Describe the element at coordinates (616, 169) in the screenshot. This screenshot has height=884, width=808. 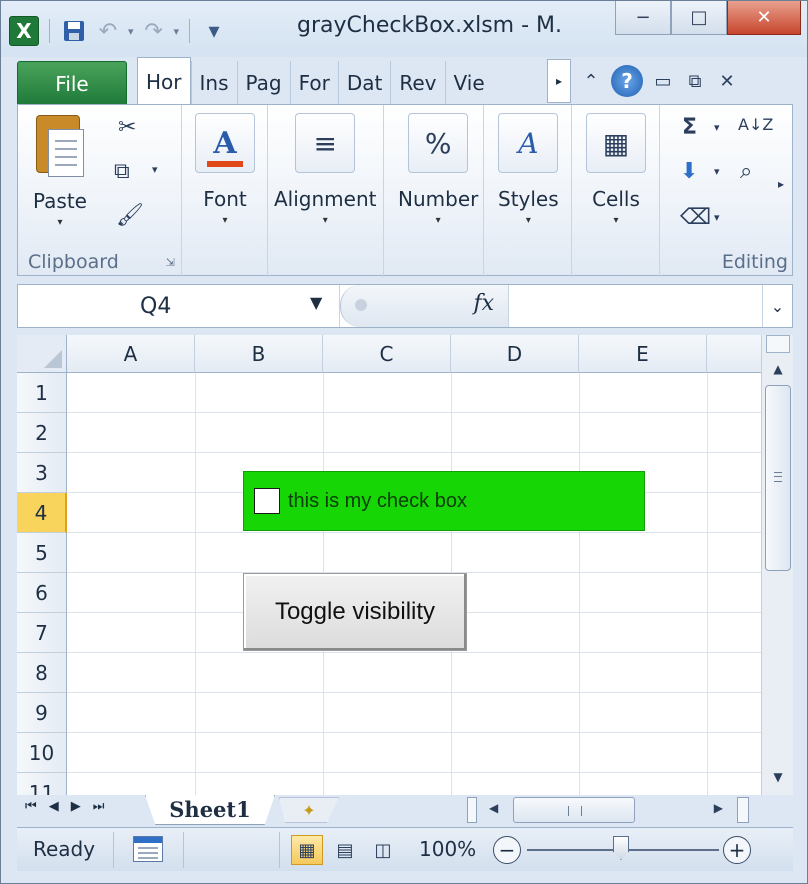
I see `cells-button: ▦ Cells ▾` at that location.